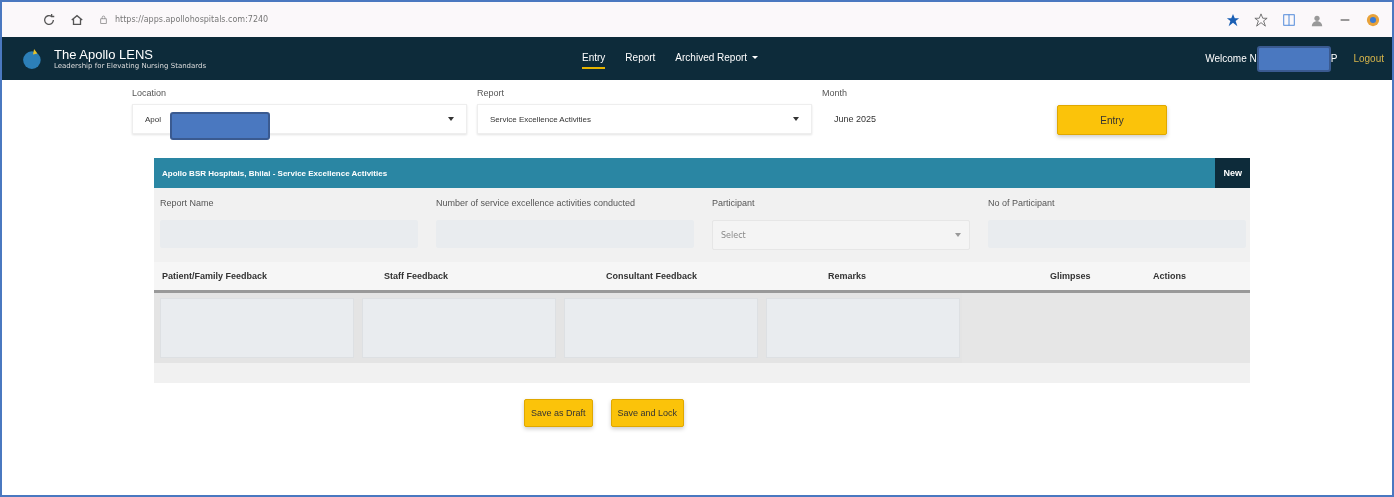 This screenshot has height=497, width=1394. I want to click on nav-link: Entry, so click(594, 58).